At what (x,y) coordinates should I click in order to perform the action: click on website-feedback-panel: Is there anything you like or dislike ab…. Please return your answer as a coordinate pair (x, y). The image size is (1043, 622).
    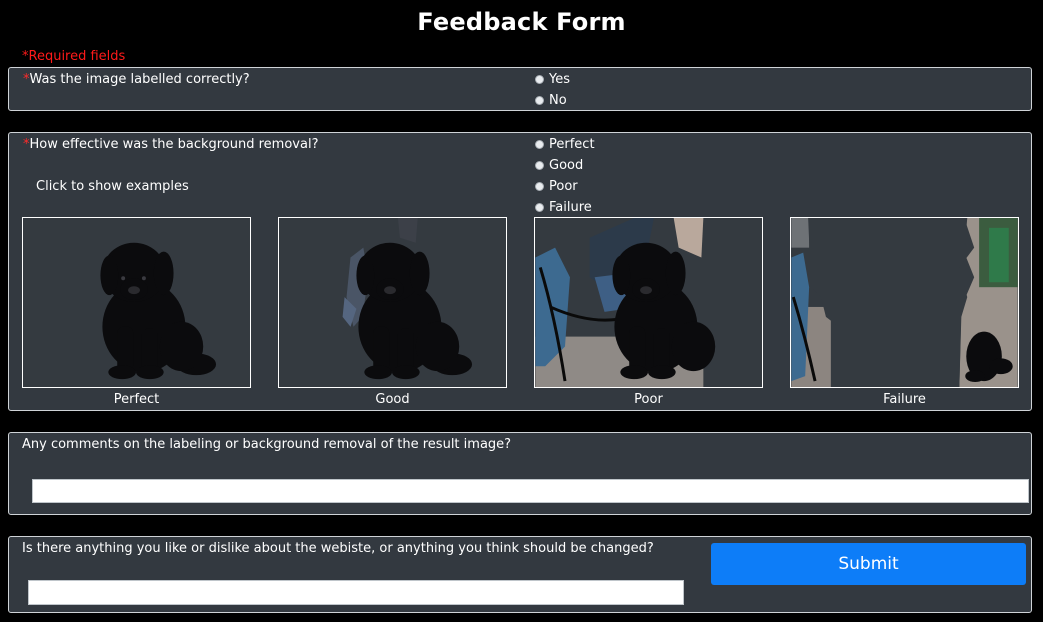
    Looking at the image, I should click on (520, 574).